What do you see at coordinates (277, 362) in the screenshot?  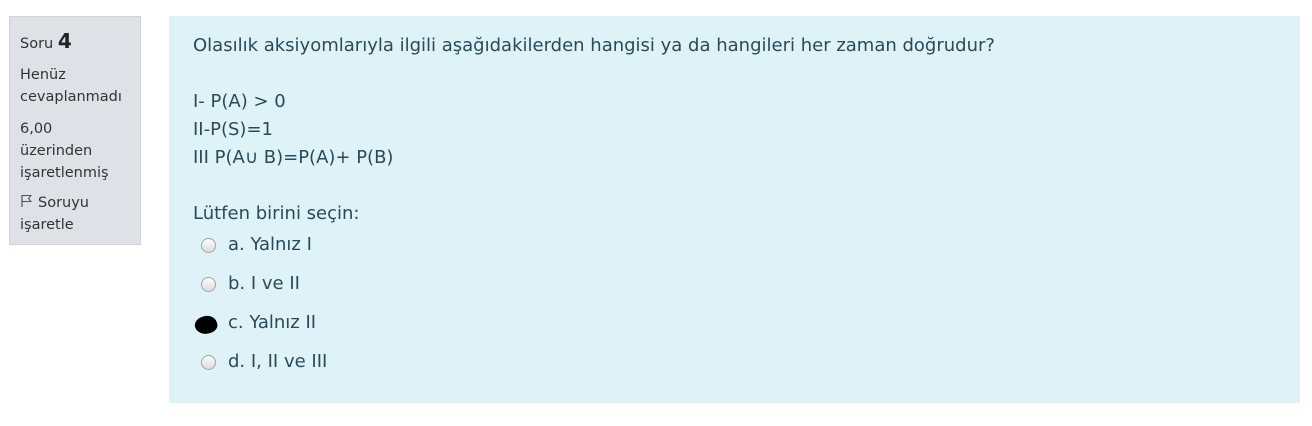 I see `answer-label: d. I, II ve III` at bounding box center [277, 362].